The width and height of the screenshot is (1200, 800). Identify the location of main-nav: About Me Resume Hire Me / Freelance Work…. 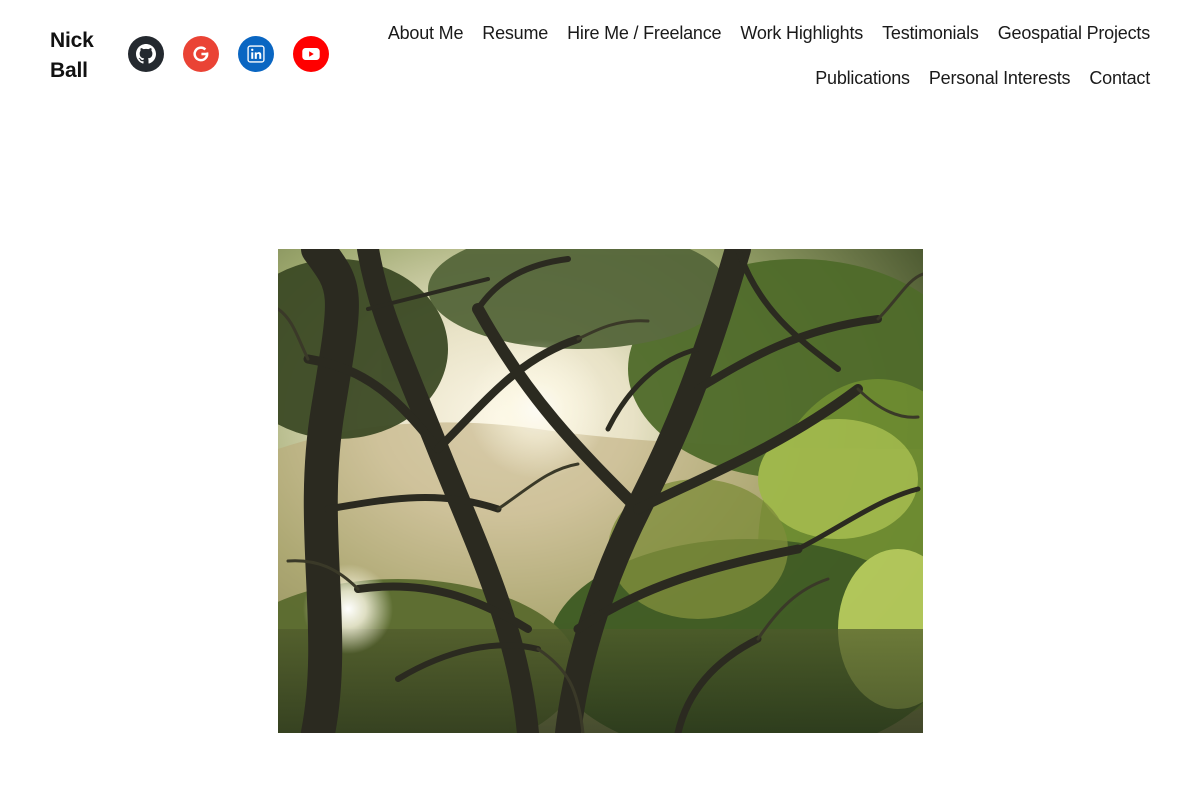
(755, 63).